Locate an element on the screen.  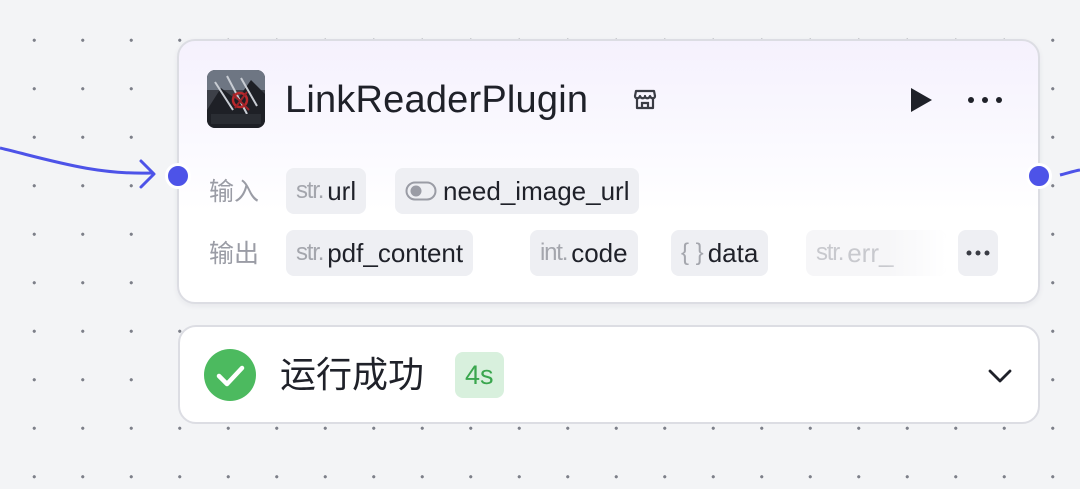
status-text: 运行成功 is located at coordinates (352, 374).